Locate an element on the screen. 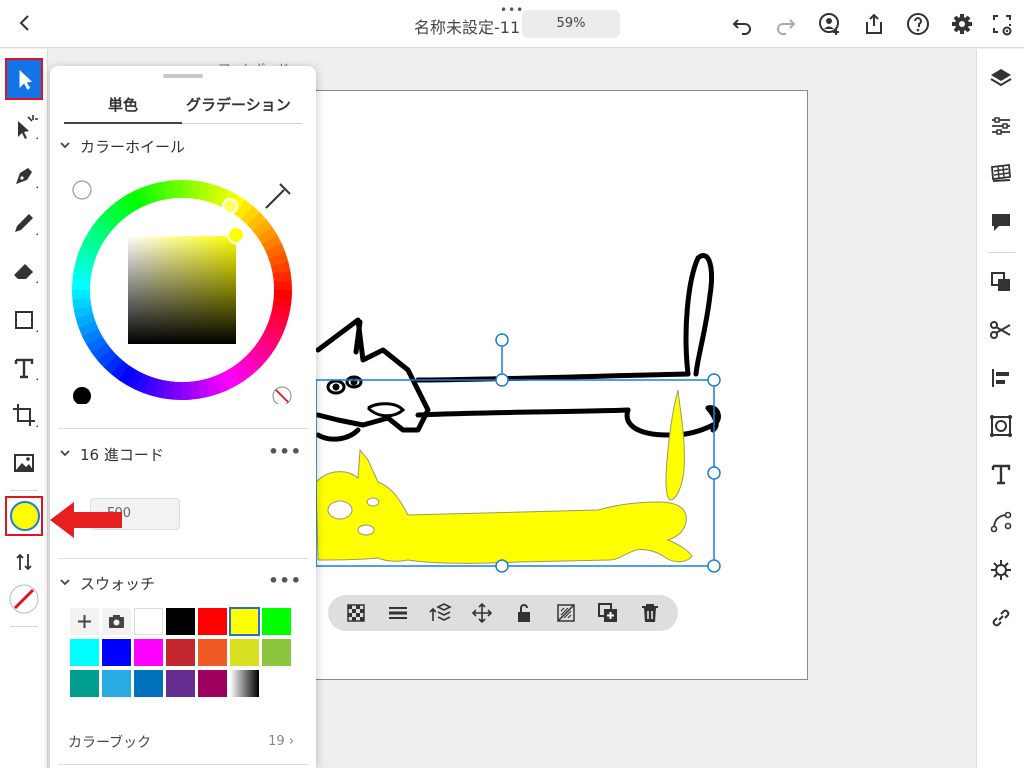 Image resolution: width=1024 pixels, height=768 pixels. repeat-icon is located at coordinates (1001, 426).